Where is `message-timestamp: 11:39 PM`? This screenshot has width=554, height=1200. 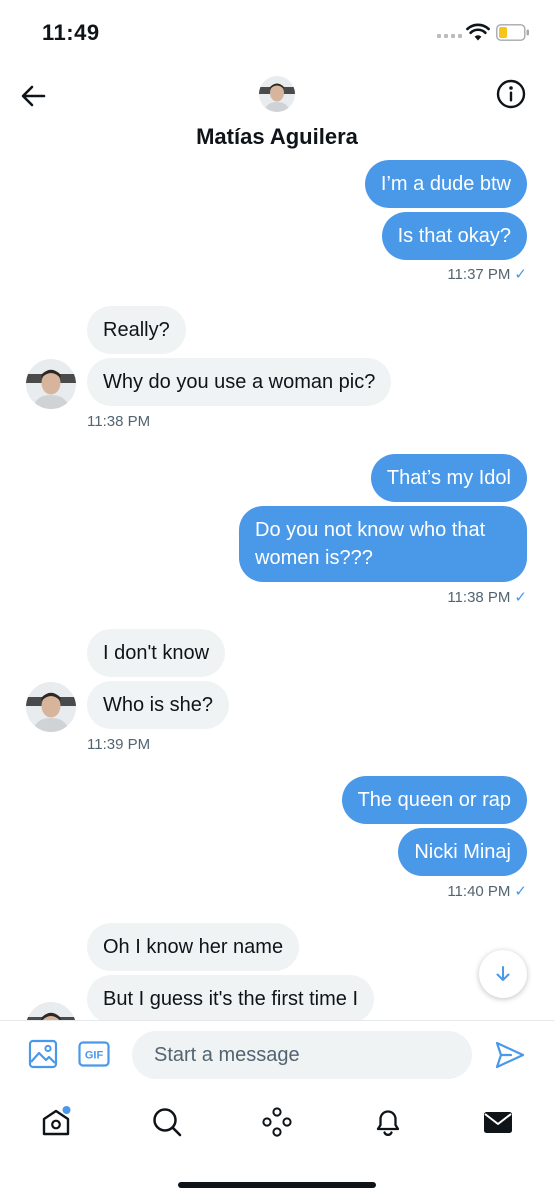
message-timestamp: 11:39 PM is located at coordinates (119, 744).